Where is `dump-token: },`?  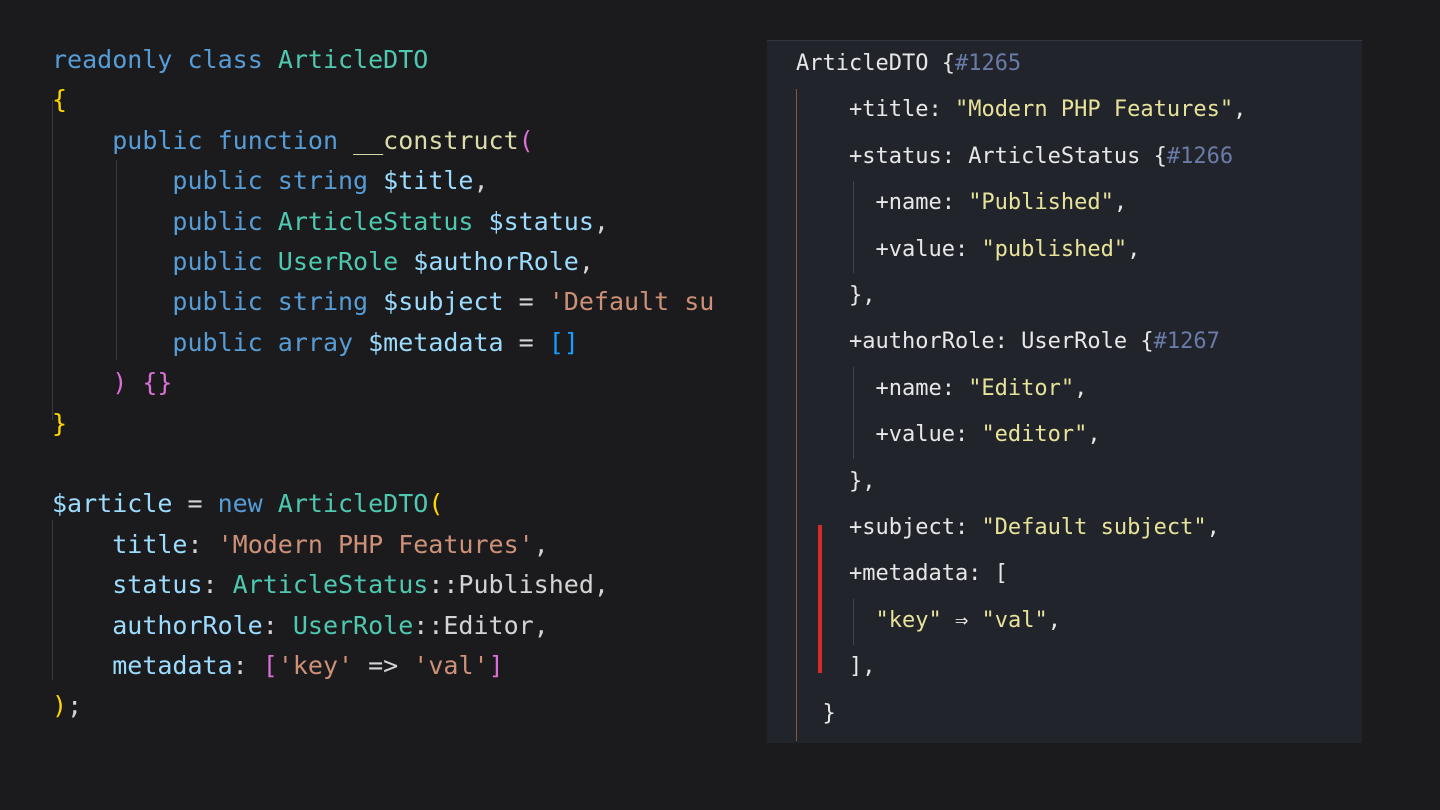 dump-token: }, is located at coordinates (836, 481).